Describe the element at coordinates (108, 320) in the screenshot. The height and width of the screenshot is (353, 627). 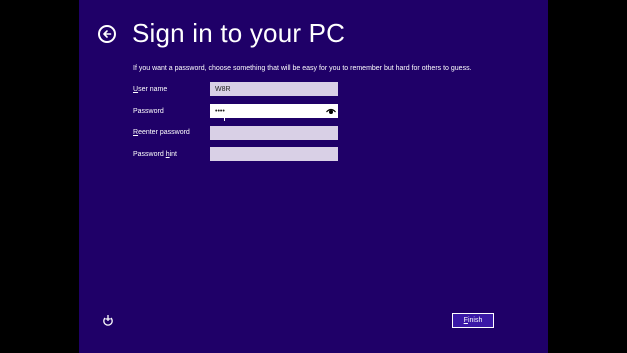
I see `ease-of-access-icon` at that location.